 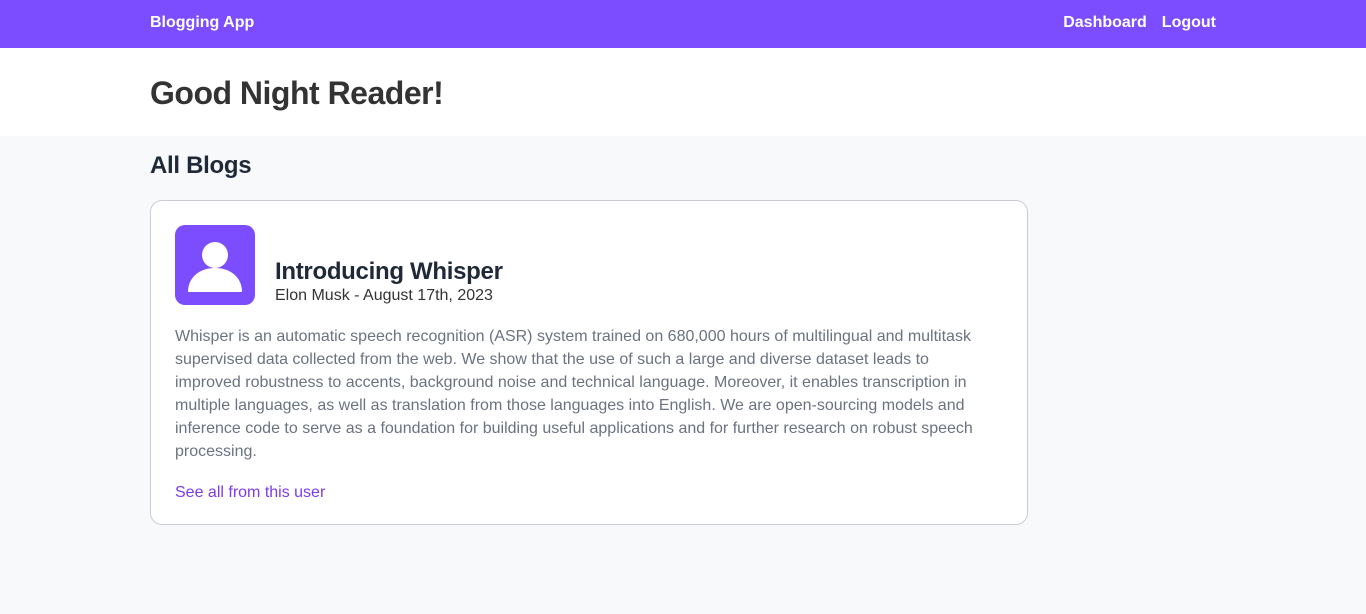 What do you see at coordinates (1189, 23) in the screenshot?
I see `logout-link: Logout` at bounding box center [1189, 23].